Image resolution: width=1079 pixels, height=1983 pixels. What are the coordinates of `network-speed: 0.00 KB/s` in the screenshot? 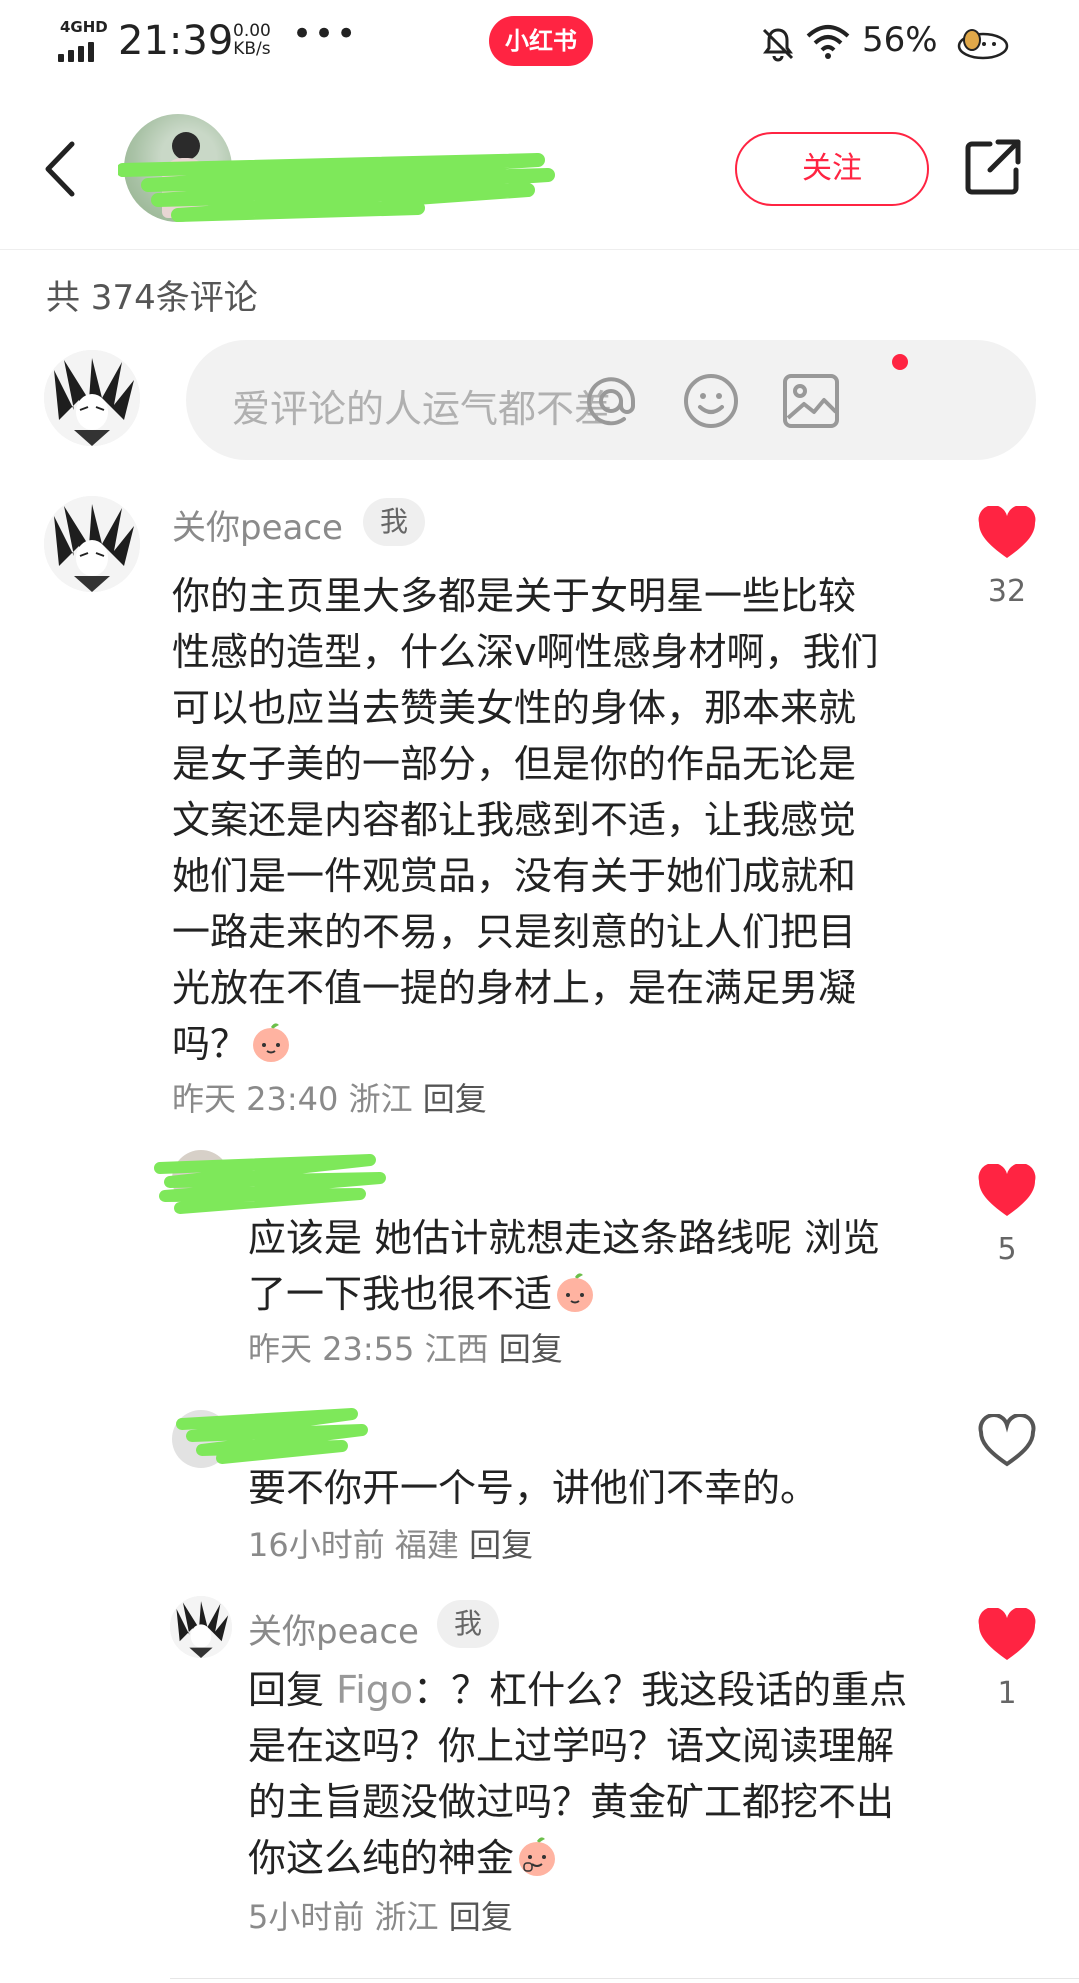 It's located at (252, 40).